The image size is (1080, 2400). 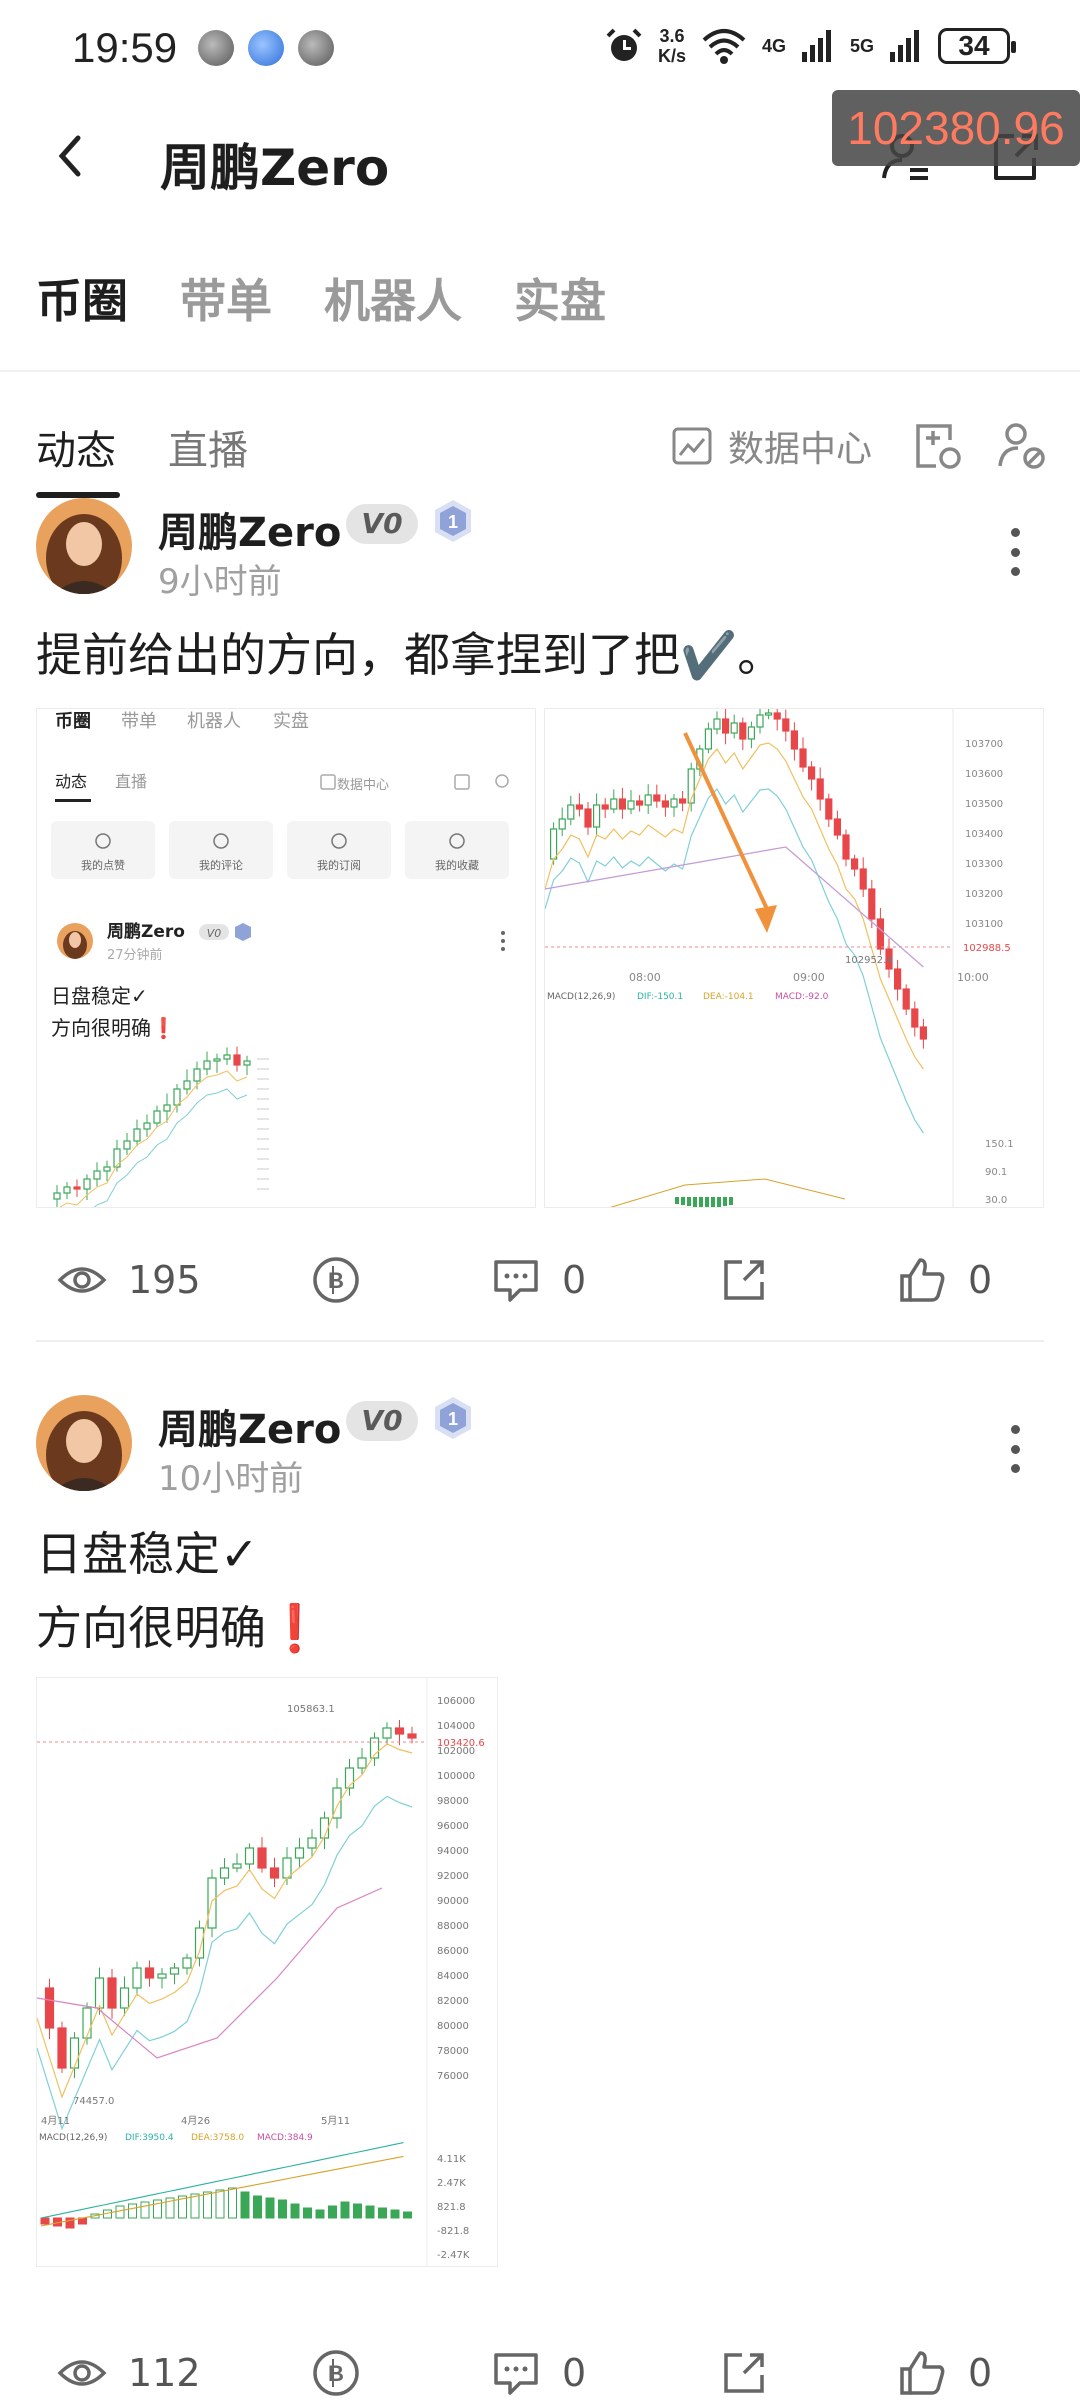 I want to click on svg-text: 周鹏Zero, so click(x=146, y=931).